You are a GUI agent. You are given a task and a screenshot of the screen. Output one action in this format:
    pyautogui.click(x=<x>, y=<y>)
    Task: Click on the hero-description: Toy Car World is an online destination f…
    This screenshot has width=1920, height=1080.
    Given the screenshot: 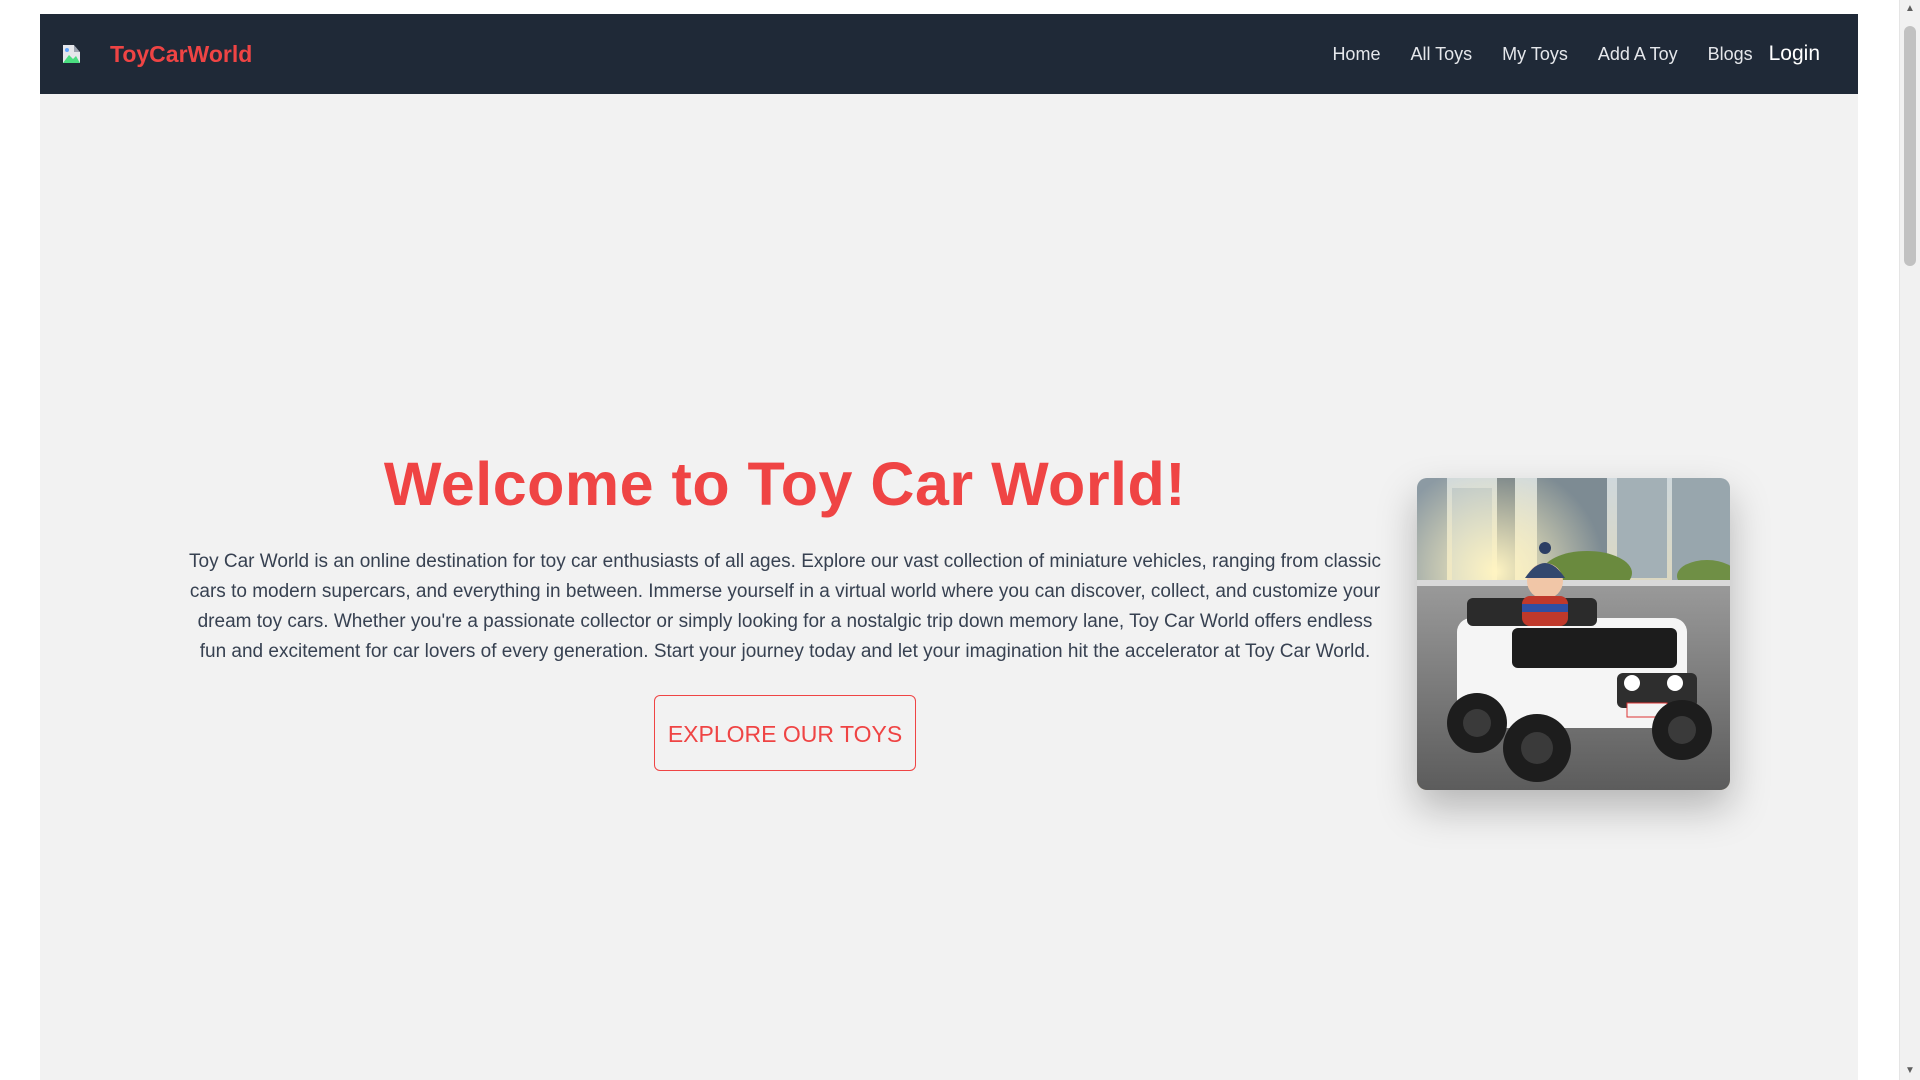 What is the action you would take?
    pyautogui.click(x=785, y=606)
    